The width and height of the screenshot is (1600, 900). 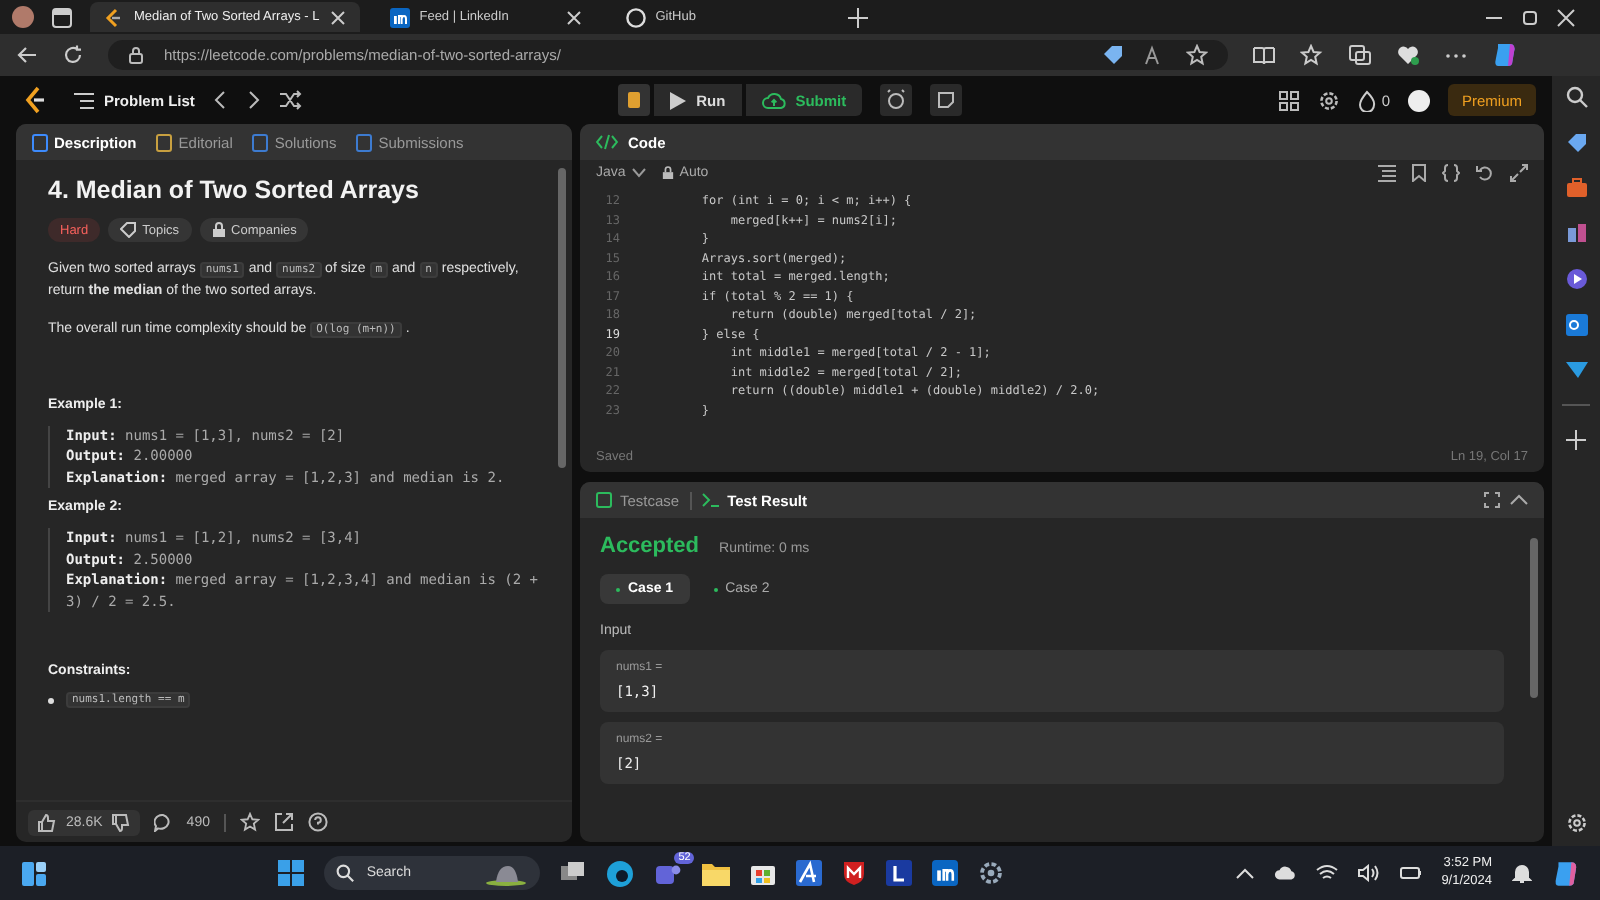 I want to click on chevron-right-icon, so click(x=254, y=100).